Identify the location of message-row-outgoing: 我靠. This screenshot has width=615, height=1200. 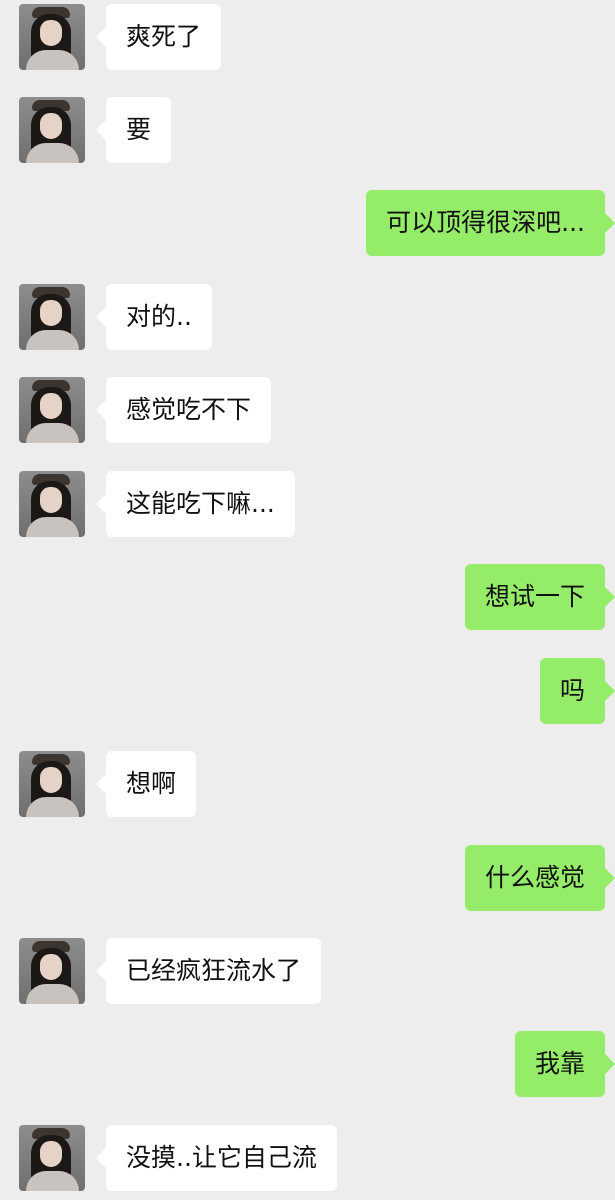
(307, 1064).